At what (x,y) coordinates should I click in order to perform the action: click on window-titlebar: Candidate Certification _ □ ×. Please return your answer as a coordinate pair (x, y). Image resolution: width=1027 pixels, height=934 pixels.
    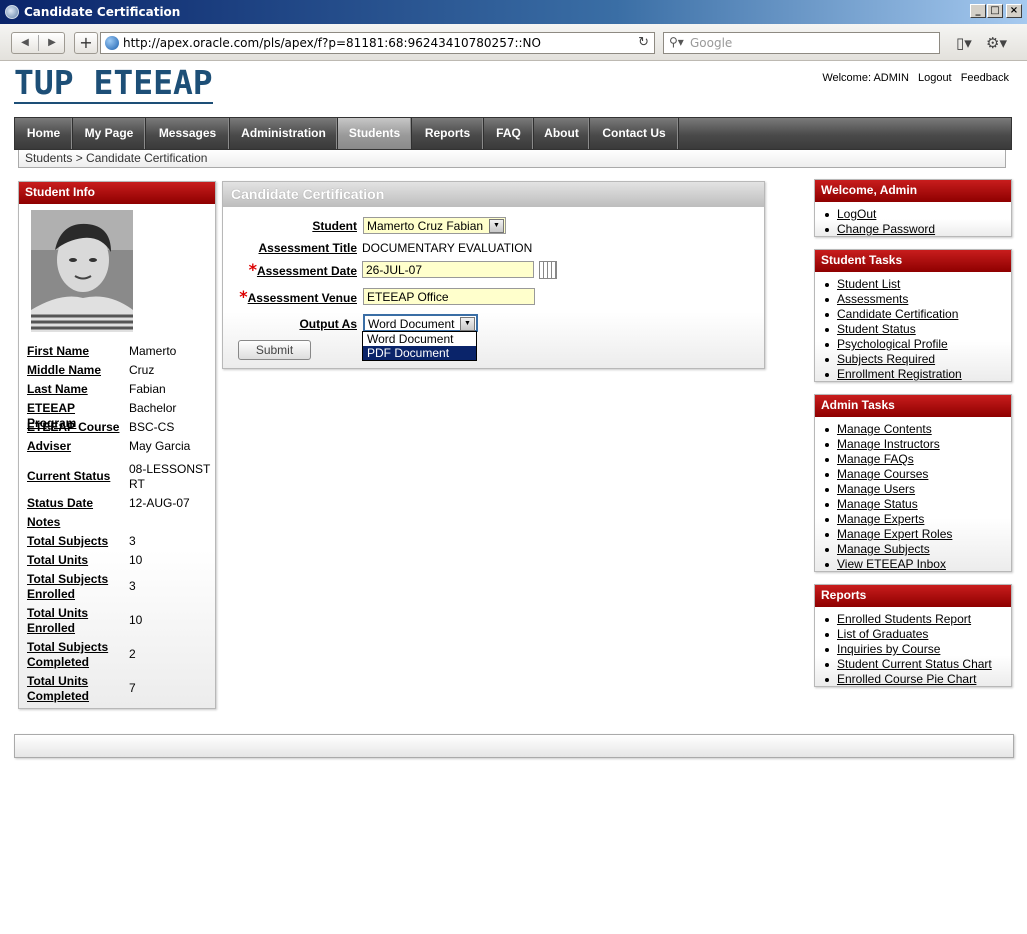
    Looking at the image, I should click on (513, 12).